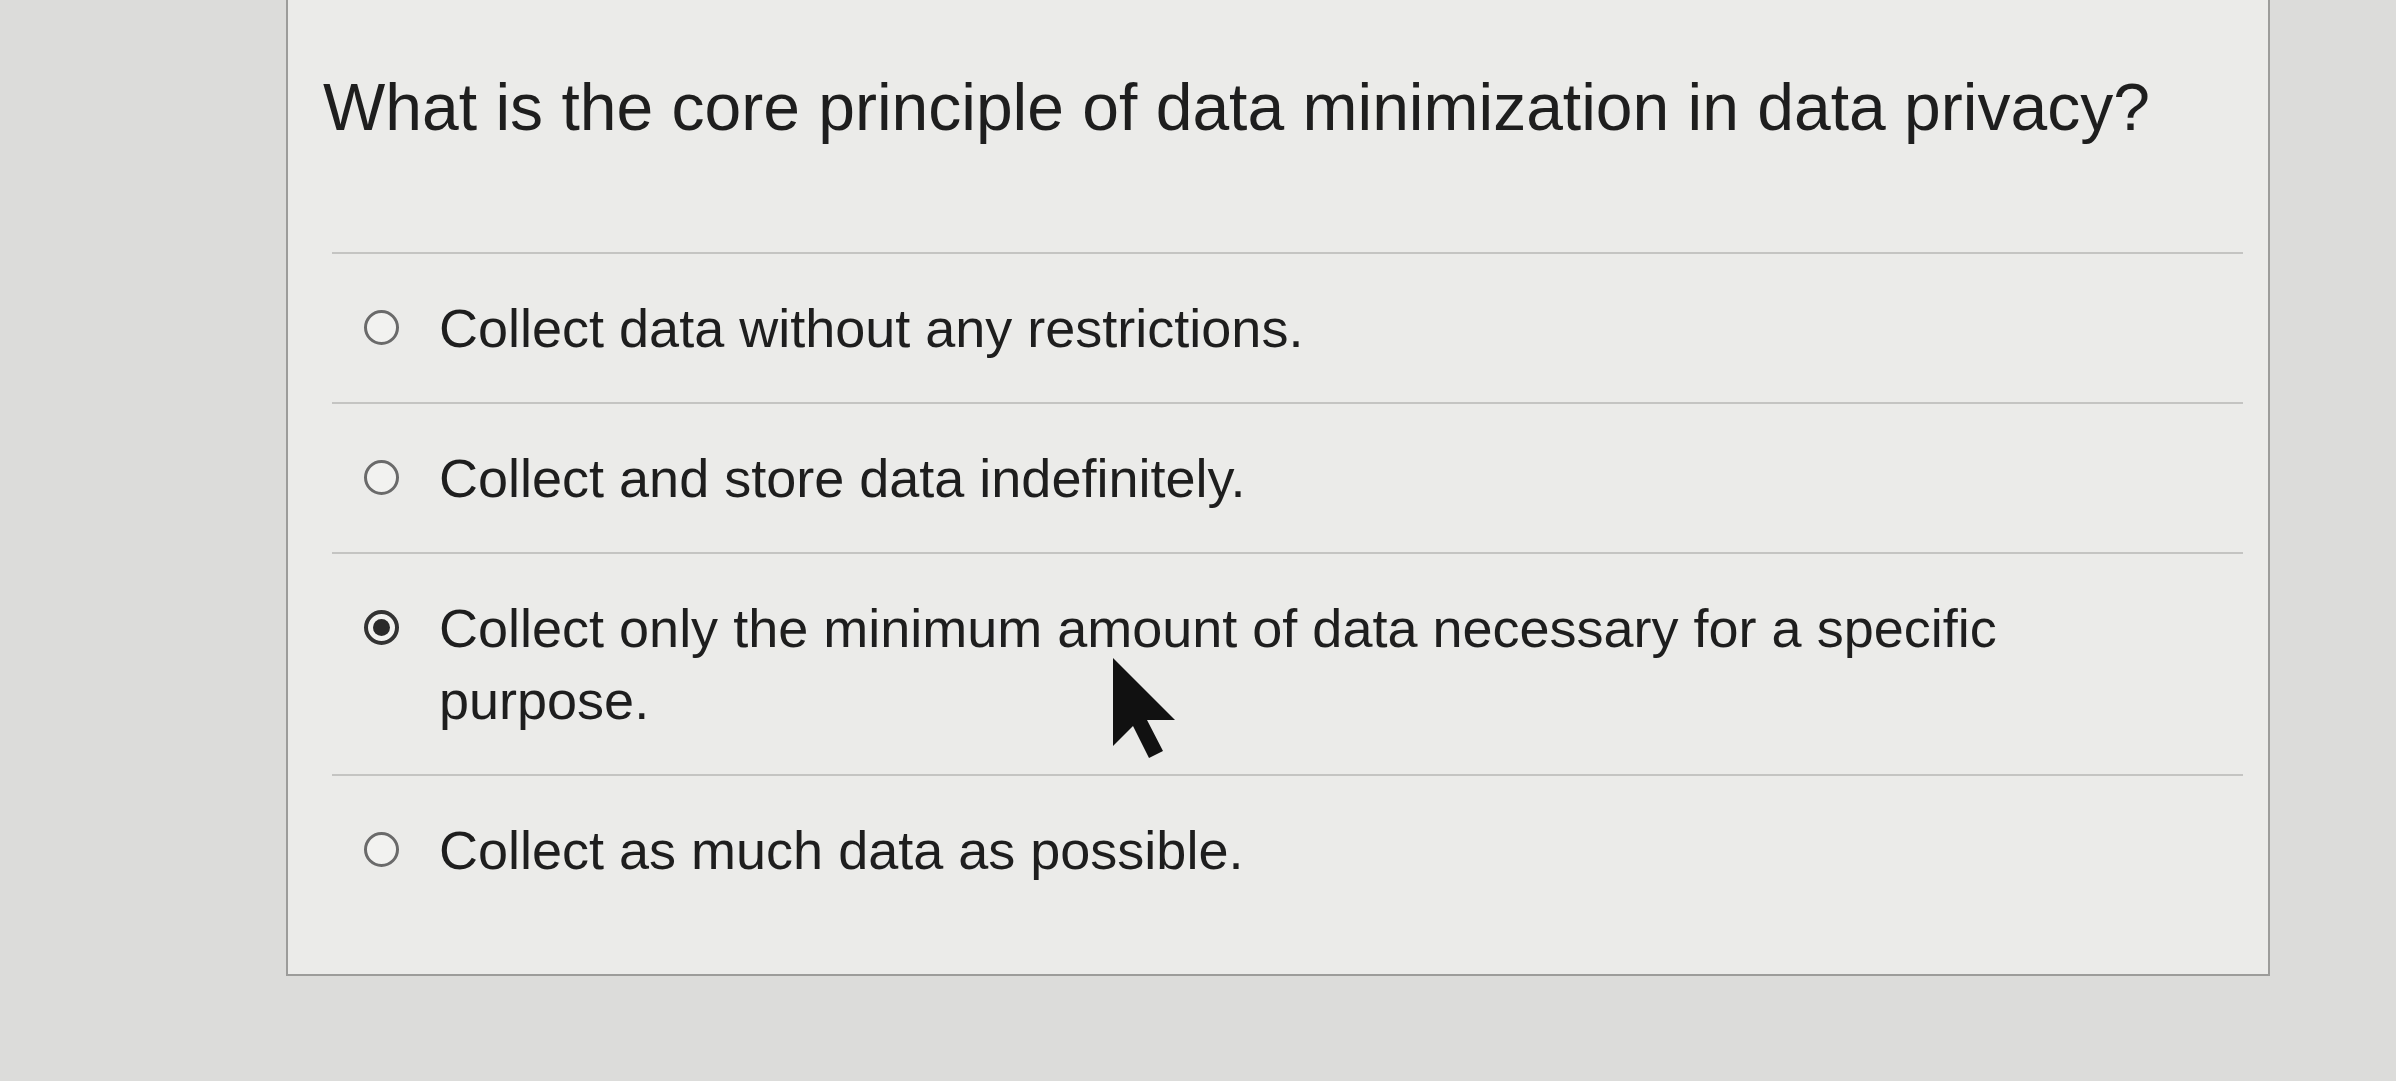 The height and width of the screenshot is (1081, 2396). I want to click on option-label: Collect and store data indefinitely., so click(842, 478).